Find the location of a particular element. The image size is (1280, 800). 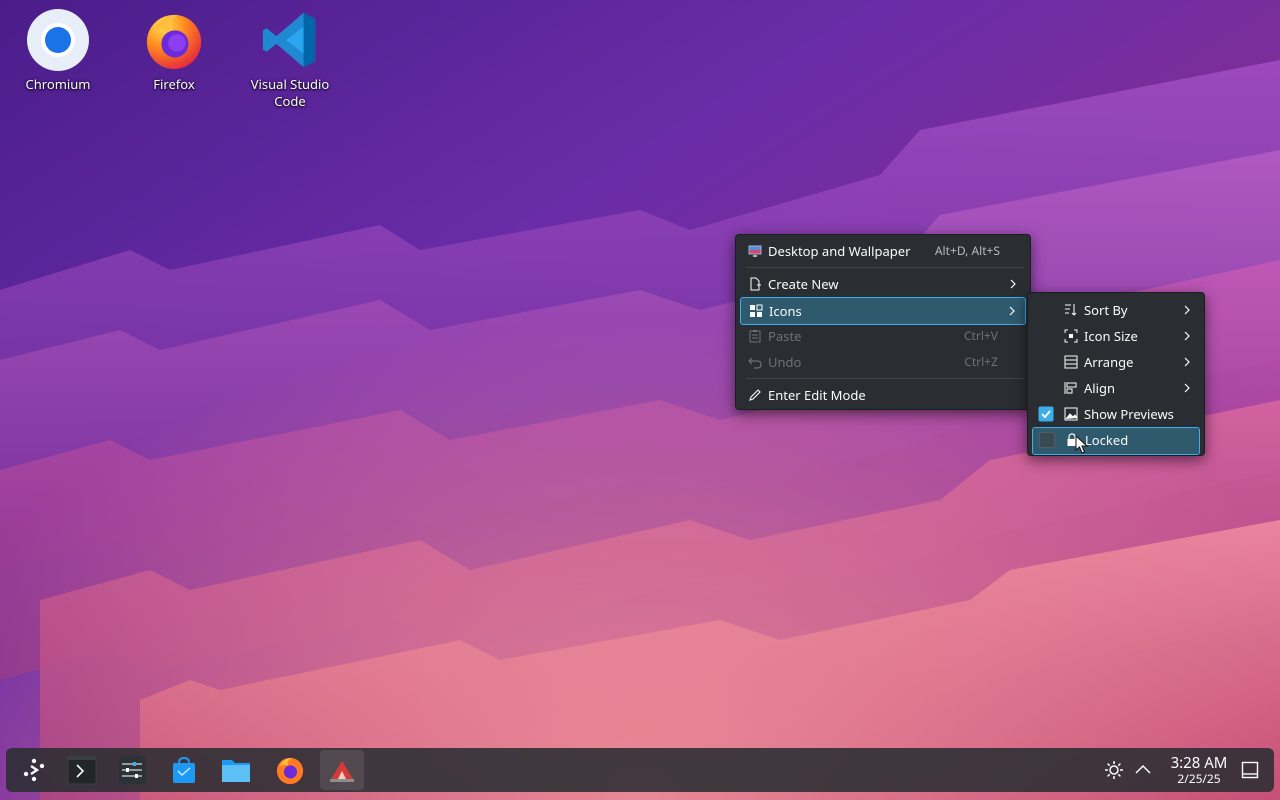

submenu-item-label: Align is located at coordinates (1100, 388).